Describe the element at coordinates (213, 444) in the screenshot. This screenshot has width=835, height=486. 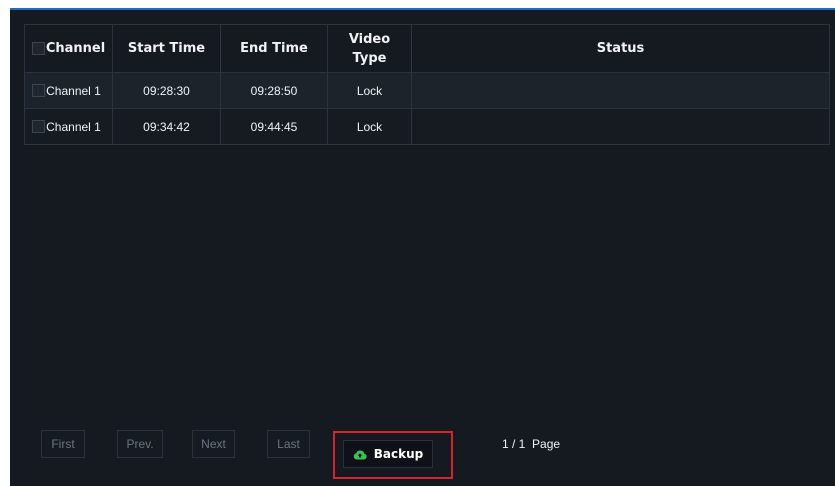
I see `next-page-button: Next` at that location.